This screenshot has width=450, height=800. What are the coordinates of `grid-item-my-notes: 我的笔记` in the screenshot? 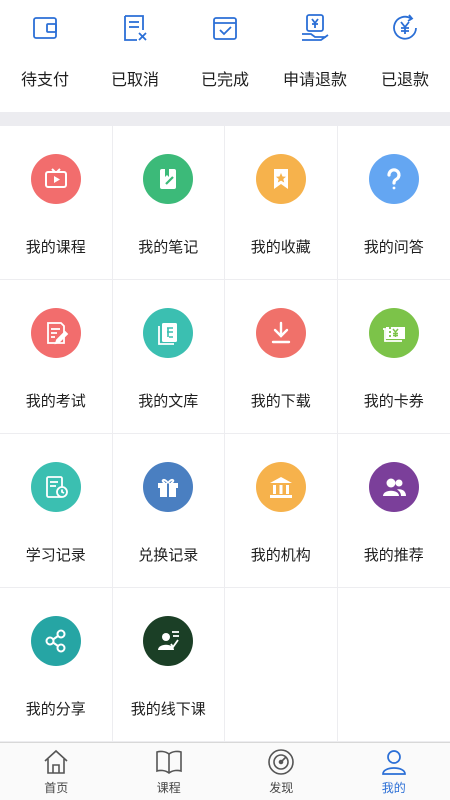 It's located at (168, 203).